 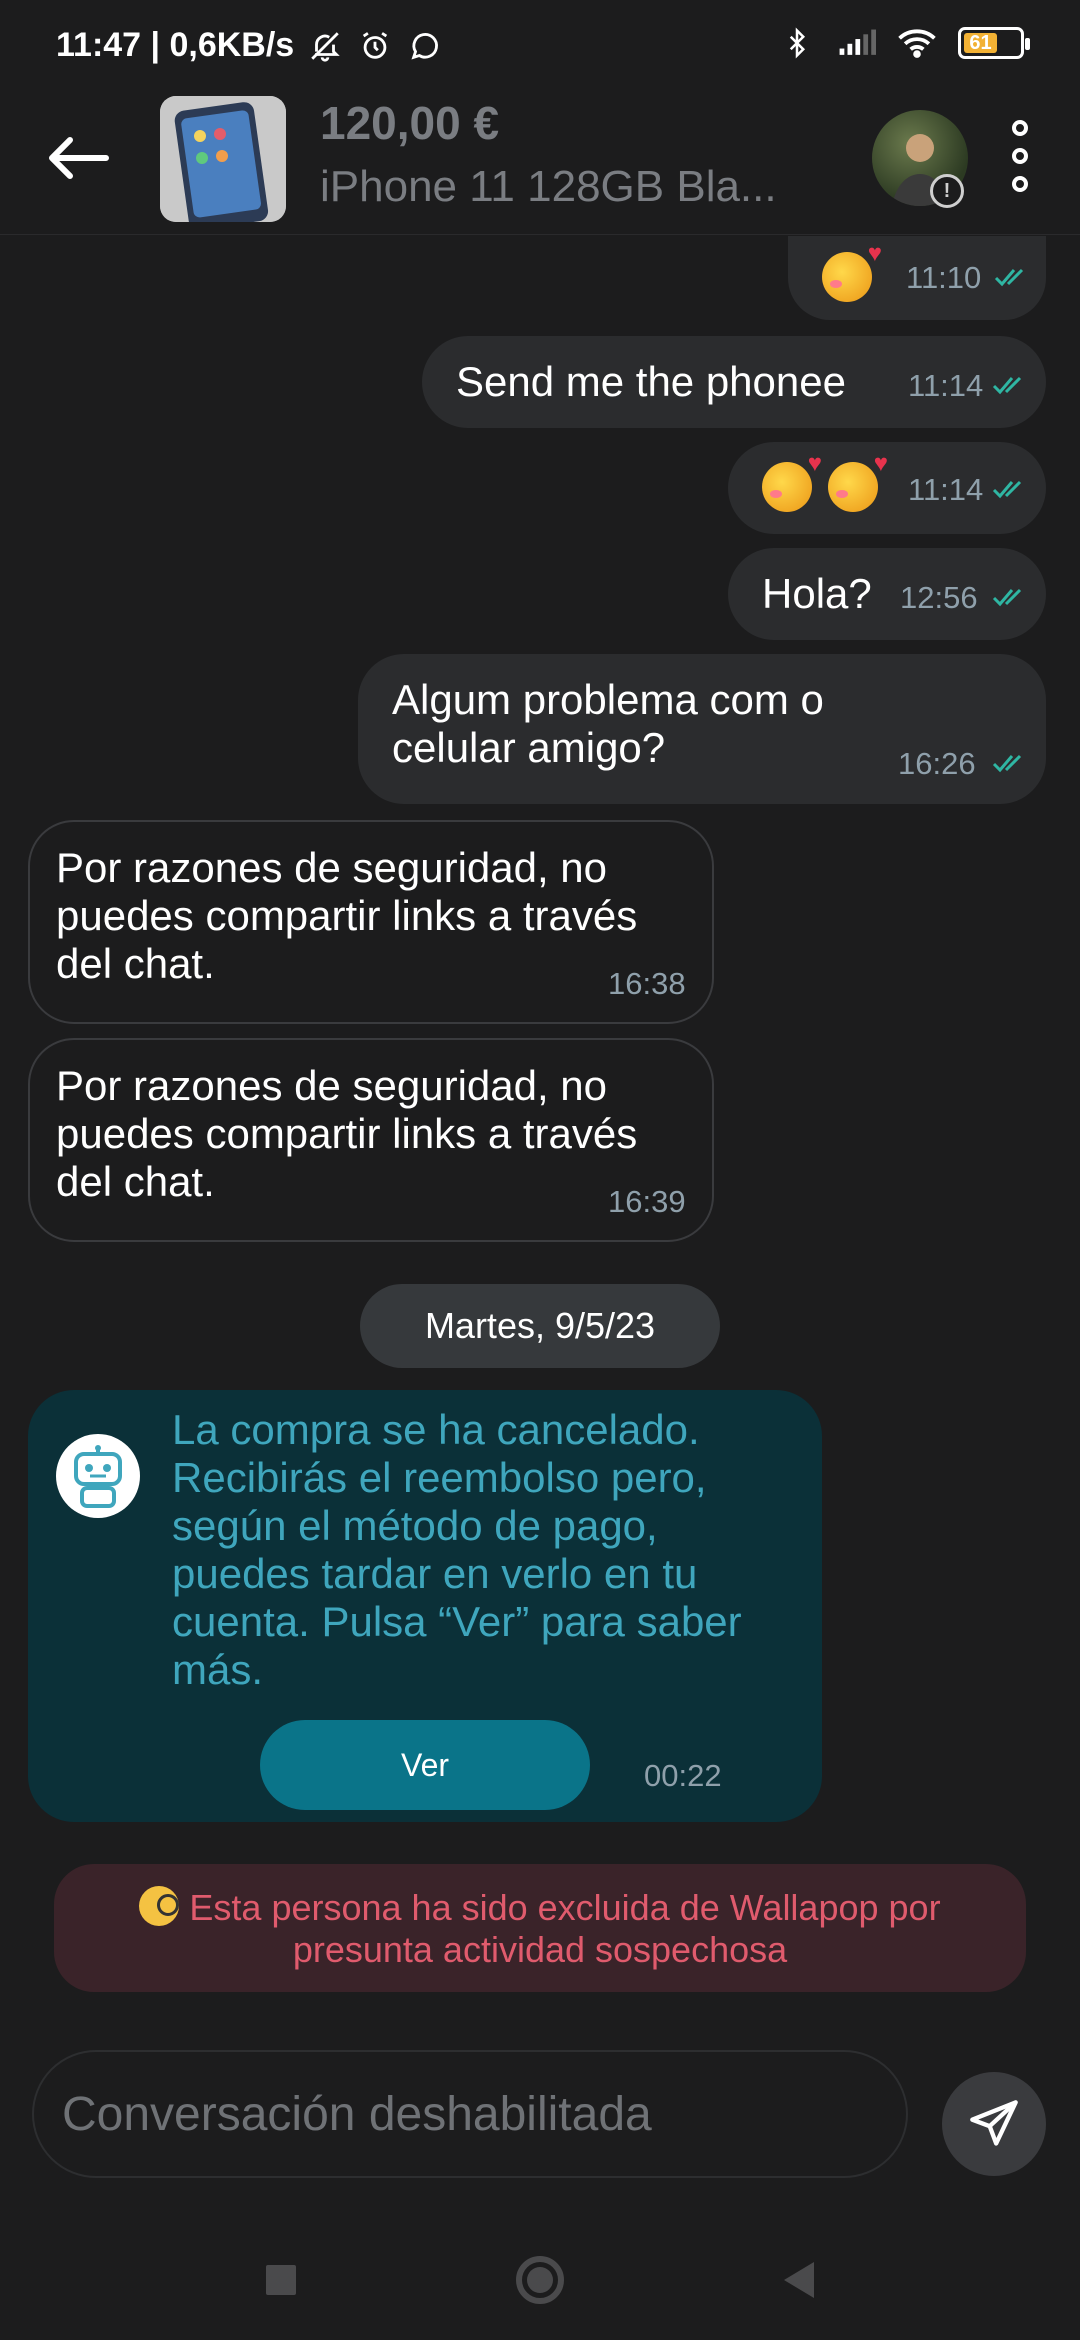 I want to click on bell-off-icon, so click(x=325, y=46).